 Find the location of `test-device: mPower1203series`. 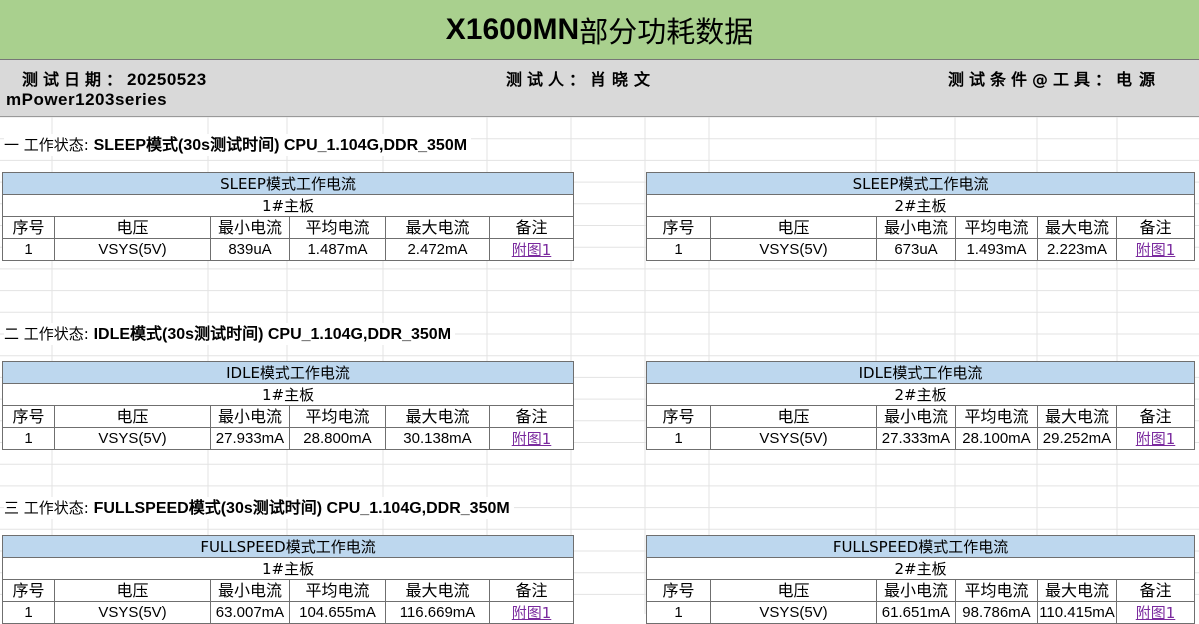

test-device: mPower1203series is located at coordinates (86, 100).